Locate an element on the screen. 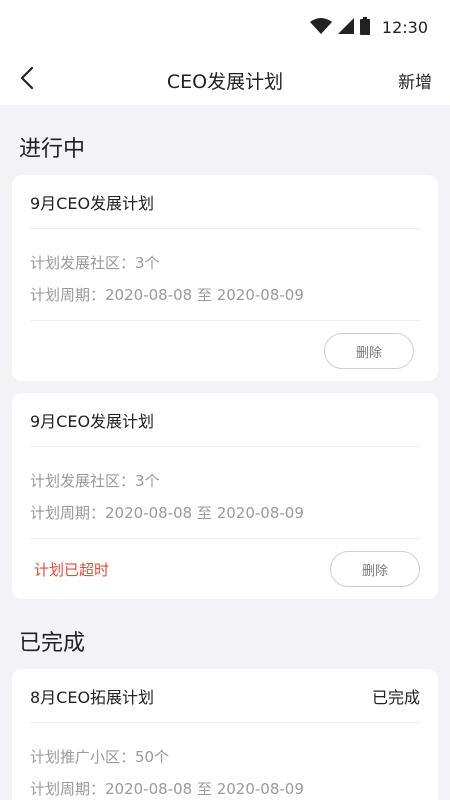  chevron-left-icon is located at coordinates (27, 80).